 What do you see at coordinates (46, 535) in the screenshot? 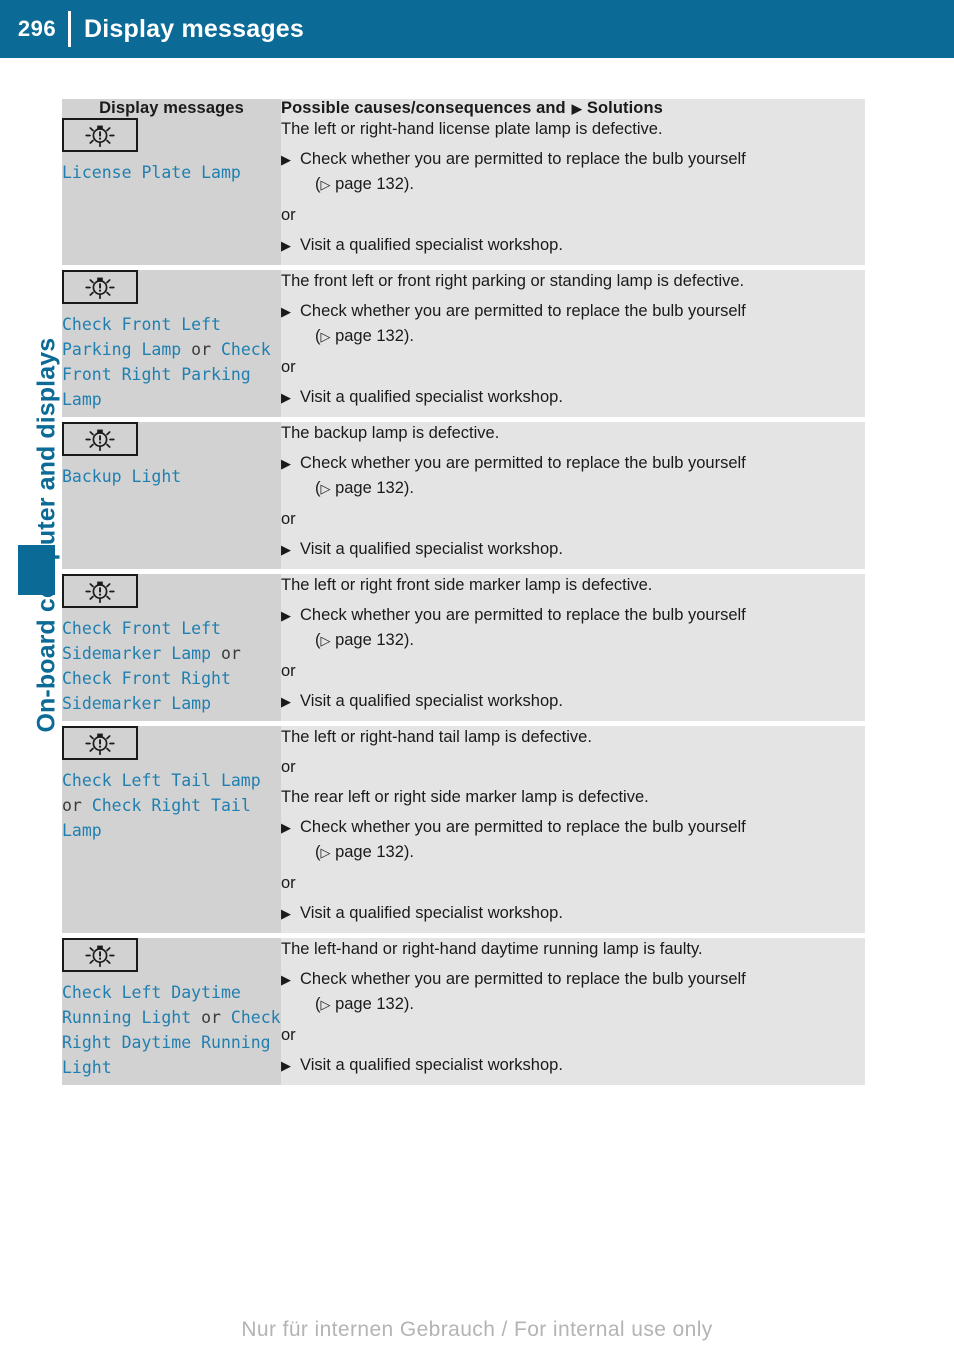
I see `chapter-label: On-board computer and displays` at bounding box center [46, 535].